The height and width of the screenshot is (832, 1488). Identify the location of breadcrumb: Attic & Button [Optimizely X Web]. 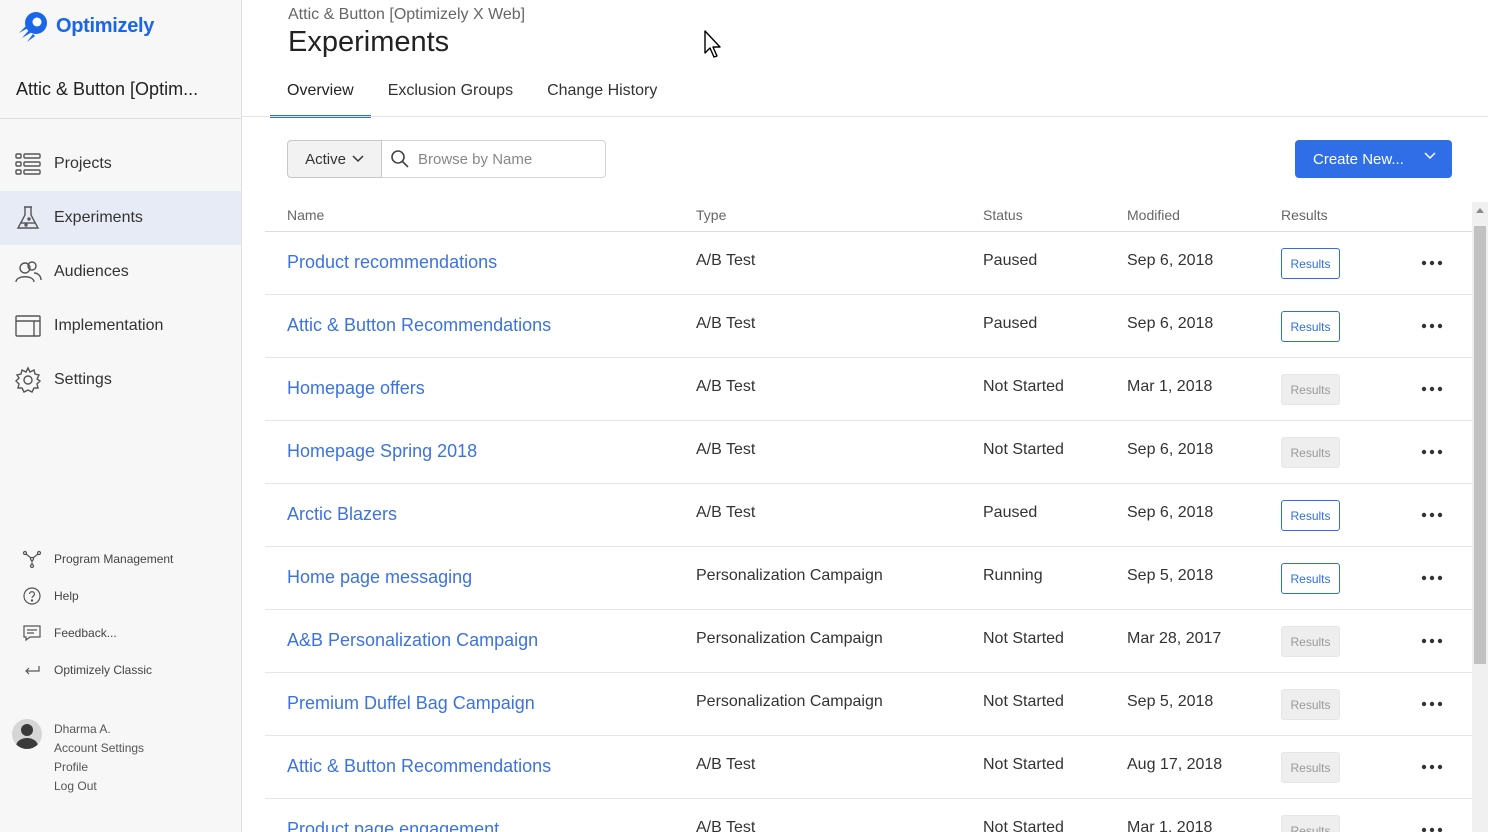
(406, 15).